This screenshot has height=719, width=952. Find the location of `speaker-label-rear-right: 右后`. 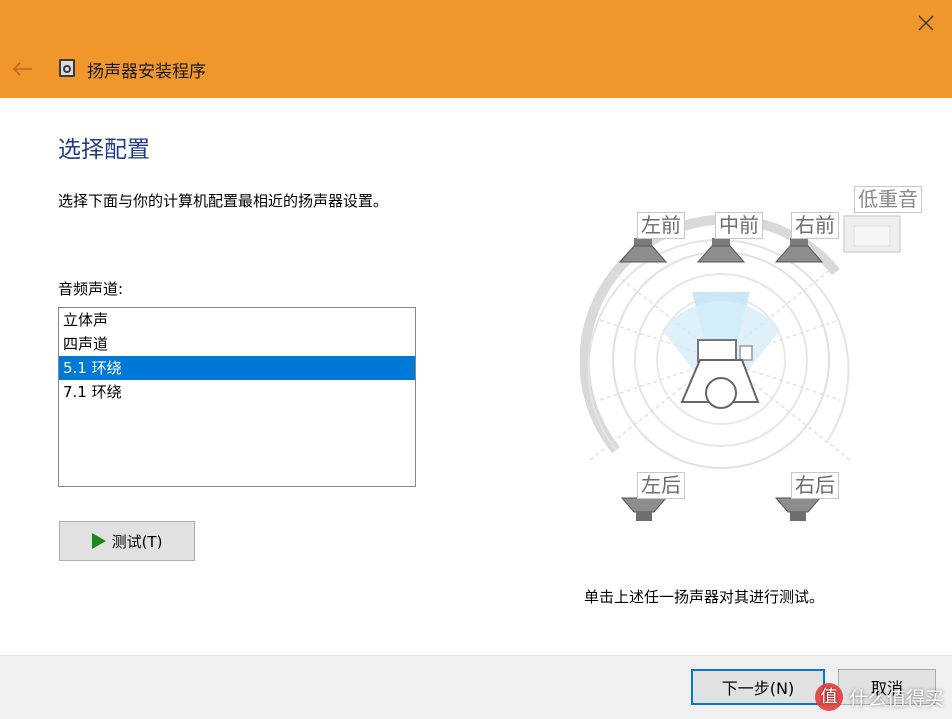

speaker-label-rear-right: 右后 is located at coordinates (815, 485).